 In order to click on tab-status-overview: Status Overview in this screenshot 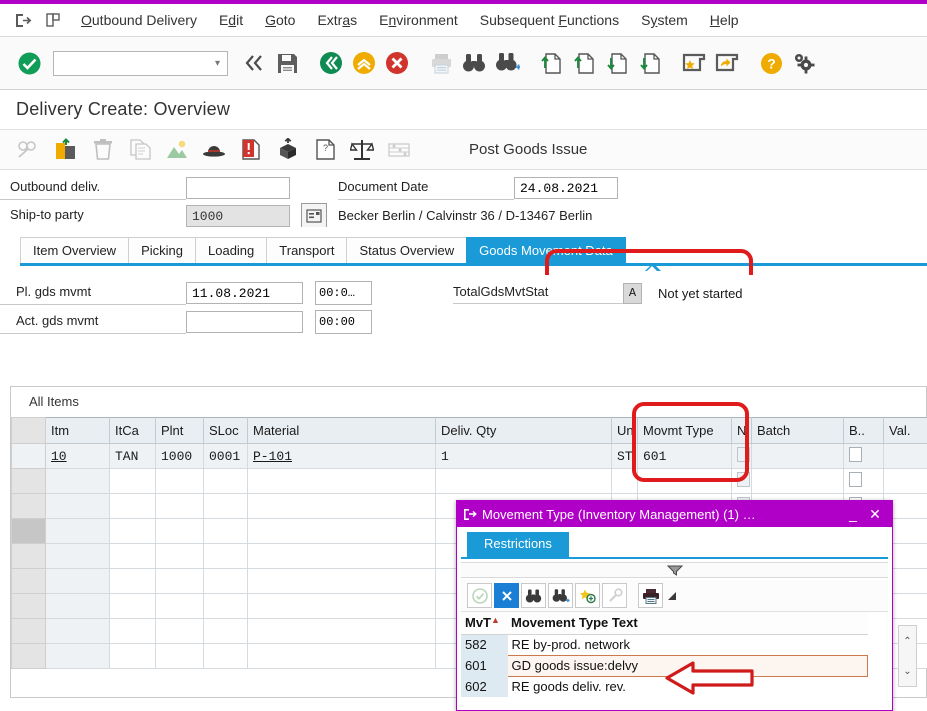, I will do `click(407, 250)`.